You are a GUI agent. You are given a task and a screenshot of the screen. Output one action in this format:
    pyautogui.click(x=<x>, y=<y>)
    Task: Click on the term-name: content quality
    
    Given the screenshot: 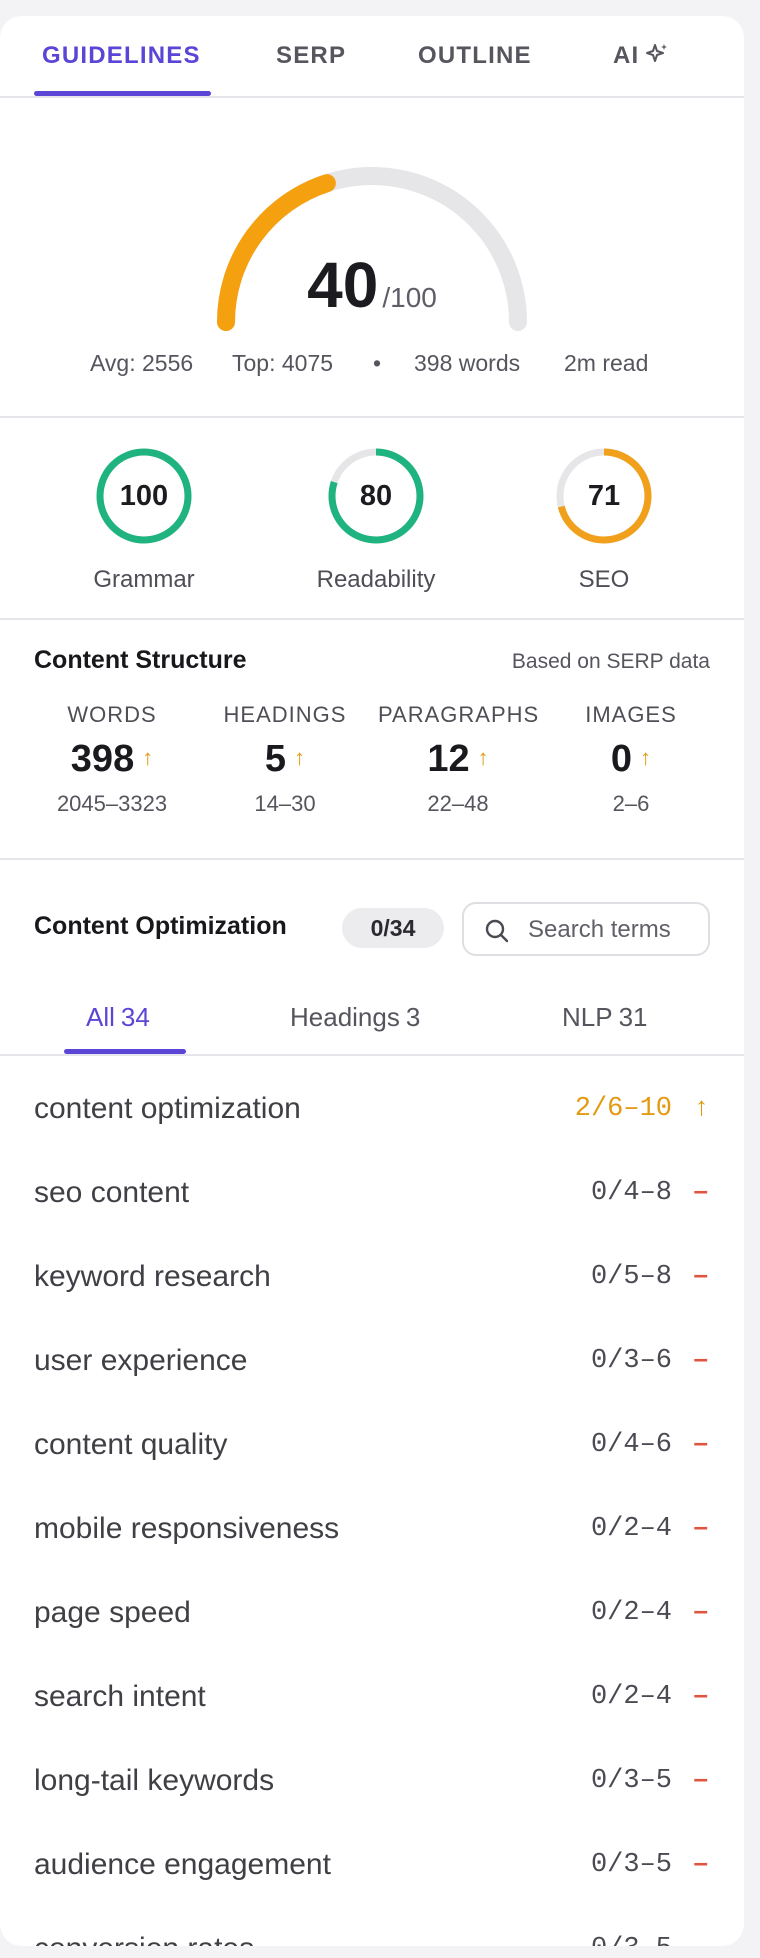 What is the action you would take?
    pyautogui.click(x=131, y=1444)
    